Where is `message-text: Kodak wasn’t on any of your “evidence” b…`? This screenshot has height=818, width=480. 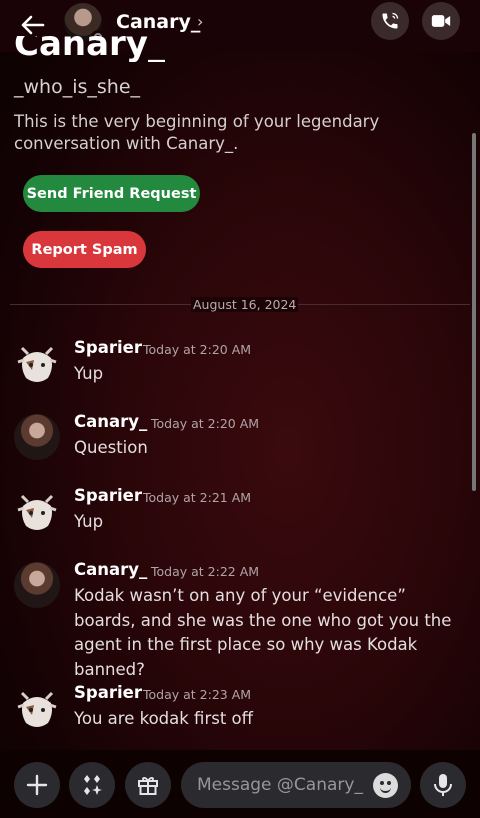
message-text: Kodak wasn’t on any of your “evidence” b… is located at coordinates (263, 632).